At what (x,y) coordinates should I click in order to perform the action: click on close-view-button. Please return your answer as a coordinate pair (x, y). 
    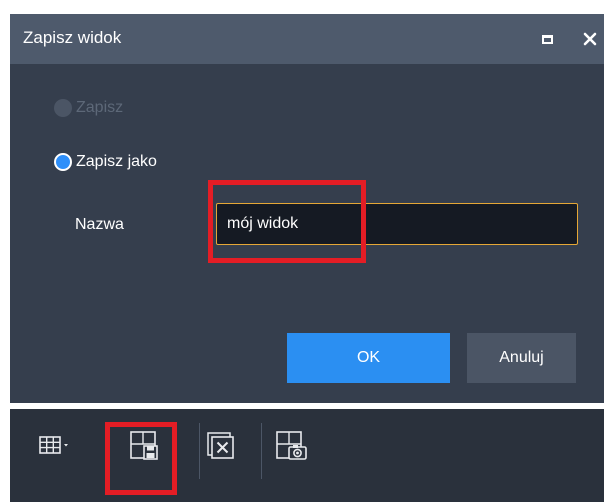
    Looking at the image, I should click on (223, 446).